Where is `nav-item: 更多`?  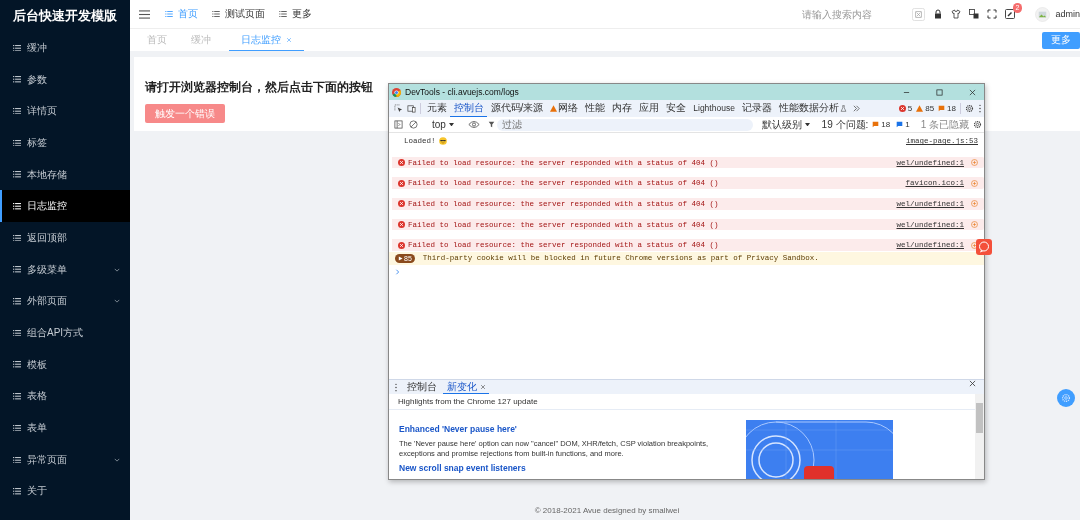 nav-item: 更多 is located at coordinates (295, 14).